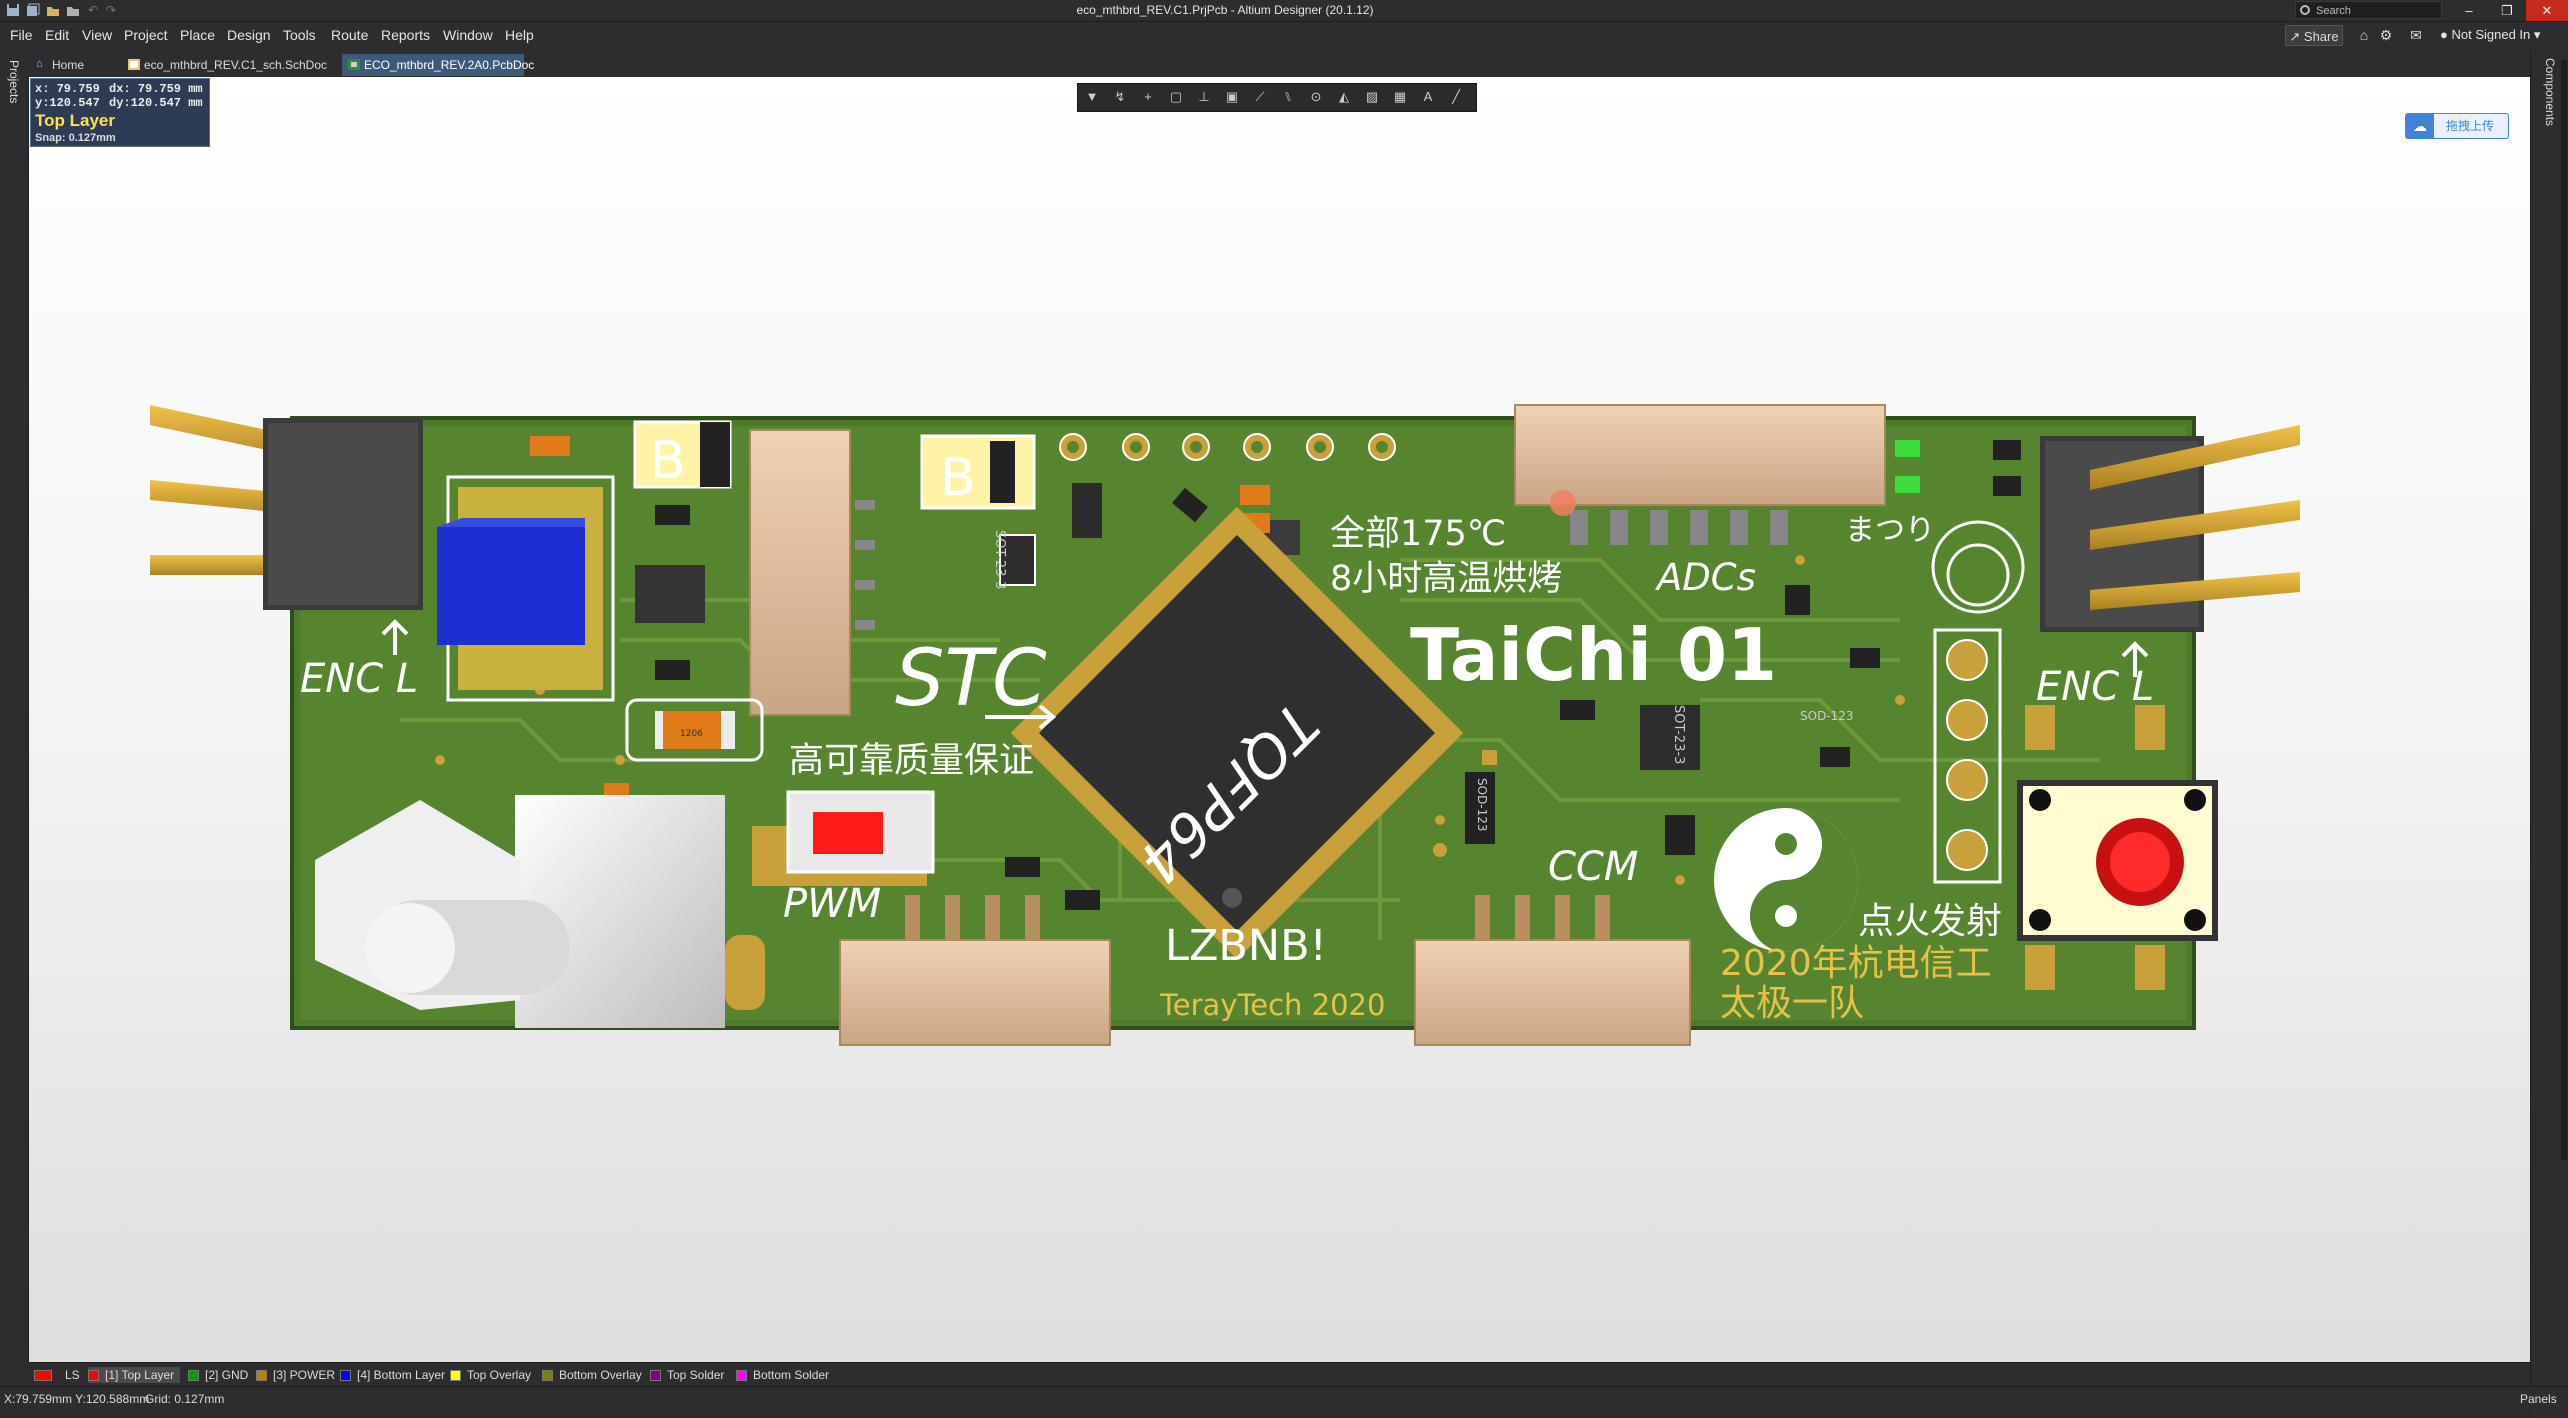  Describe the element at coordinates (2368, 10) in the screenshot. I see `search-input: Search` at that location.